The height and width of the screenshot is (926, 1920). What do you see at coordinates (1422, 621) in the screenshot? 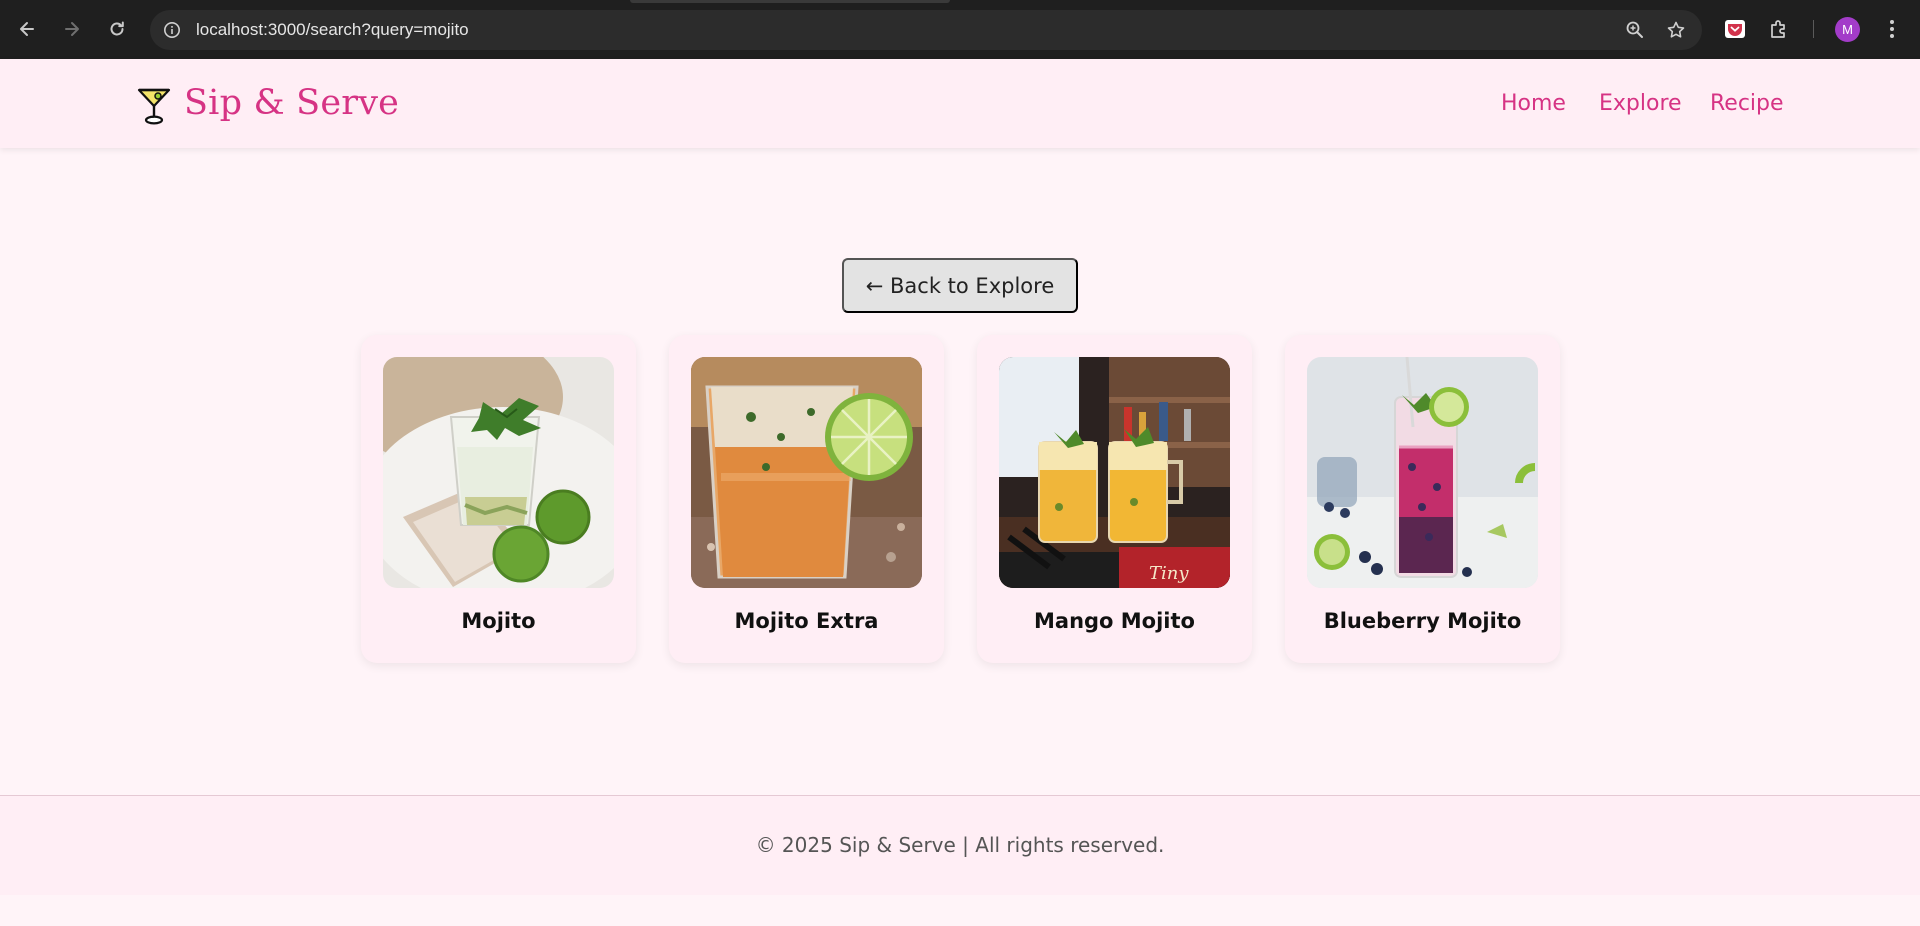
I see `drink-name: Blueberry Mojito` at bounding box center [1422, 621].